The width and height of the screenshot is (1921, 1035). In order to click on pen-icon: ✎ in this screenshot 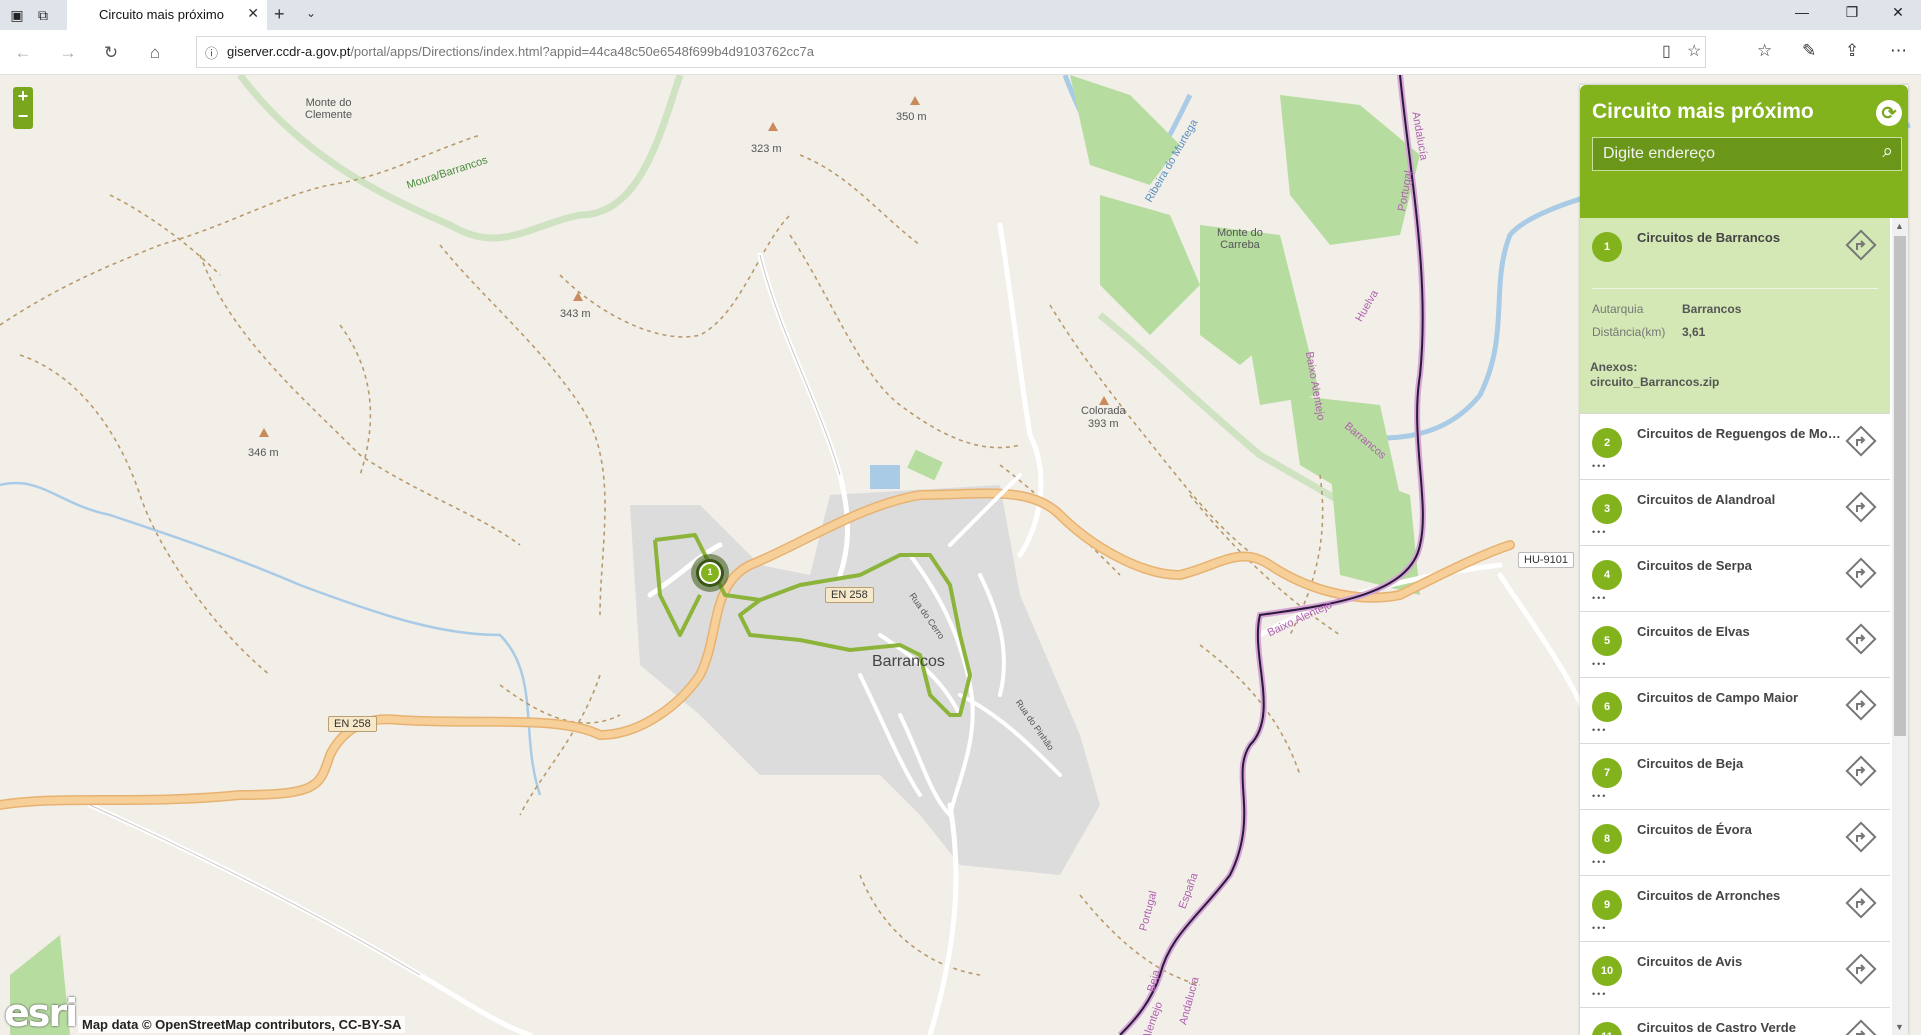, I will do `click(1809, 51)`.